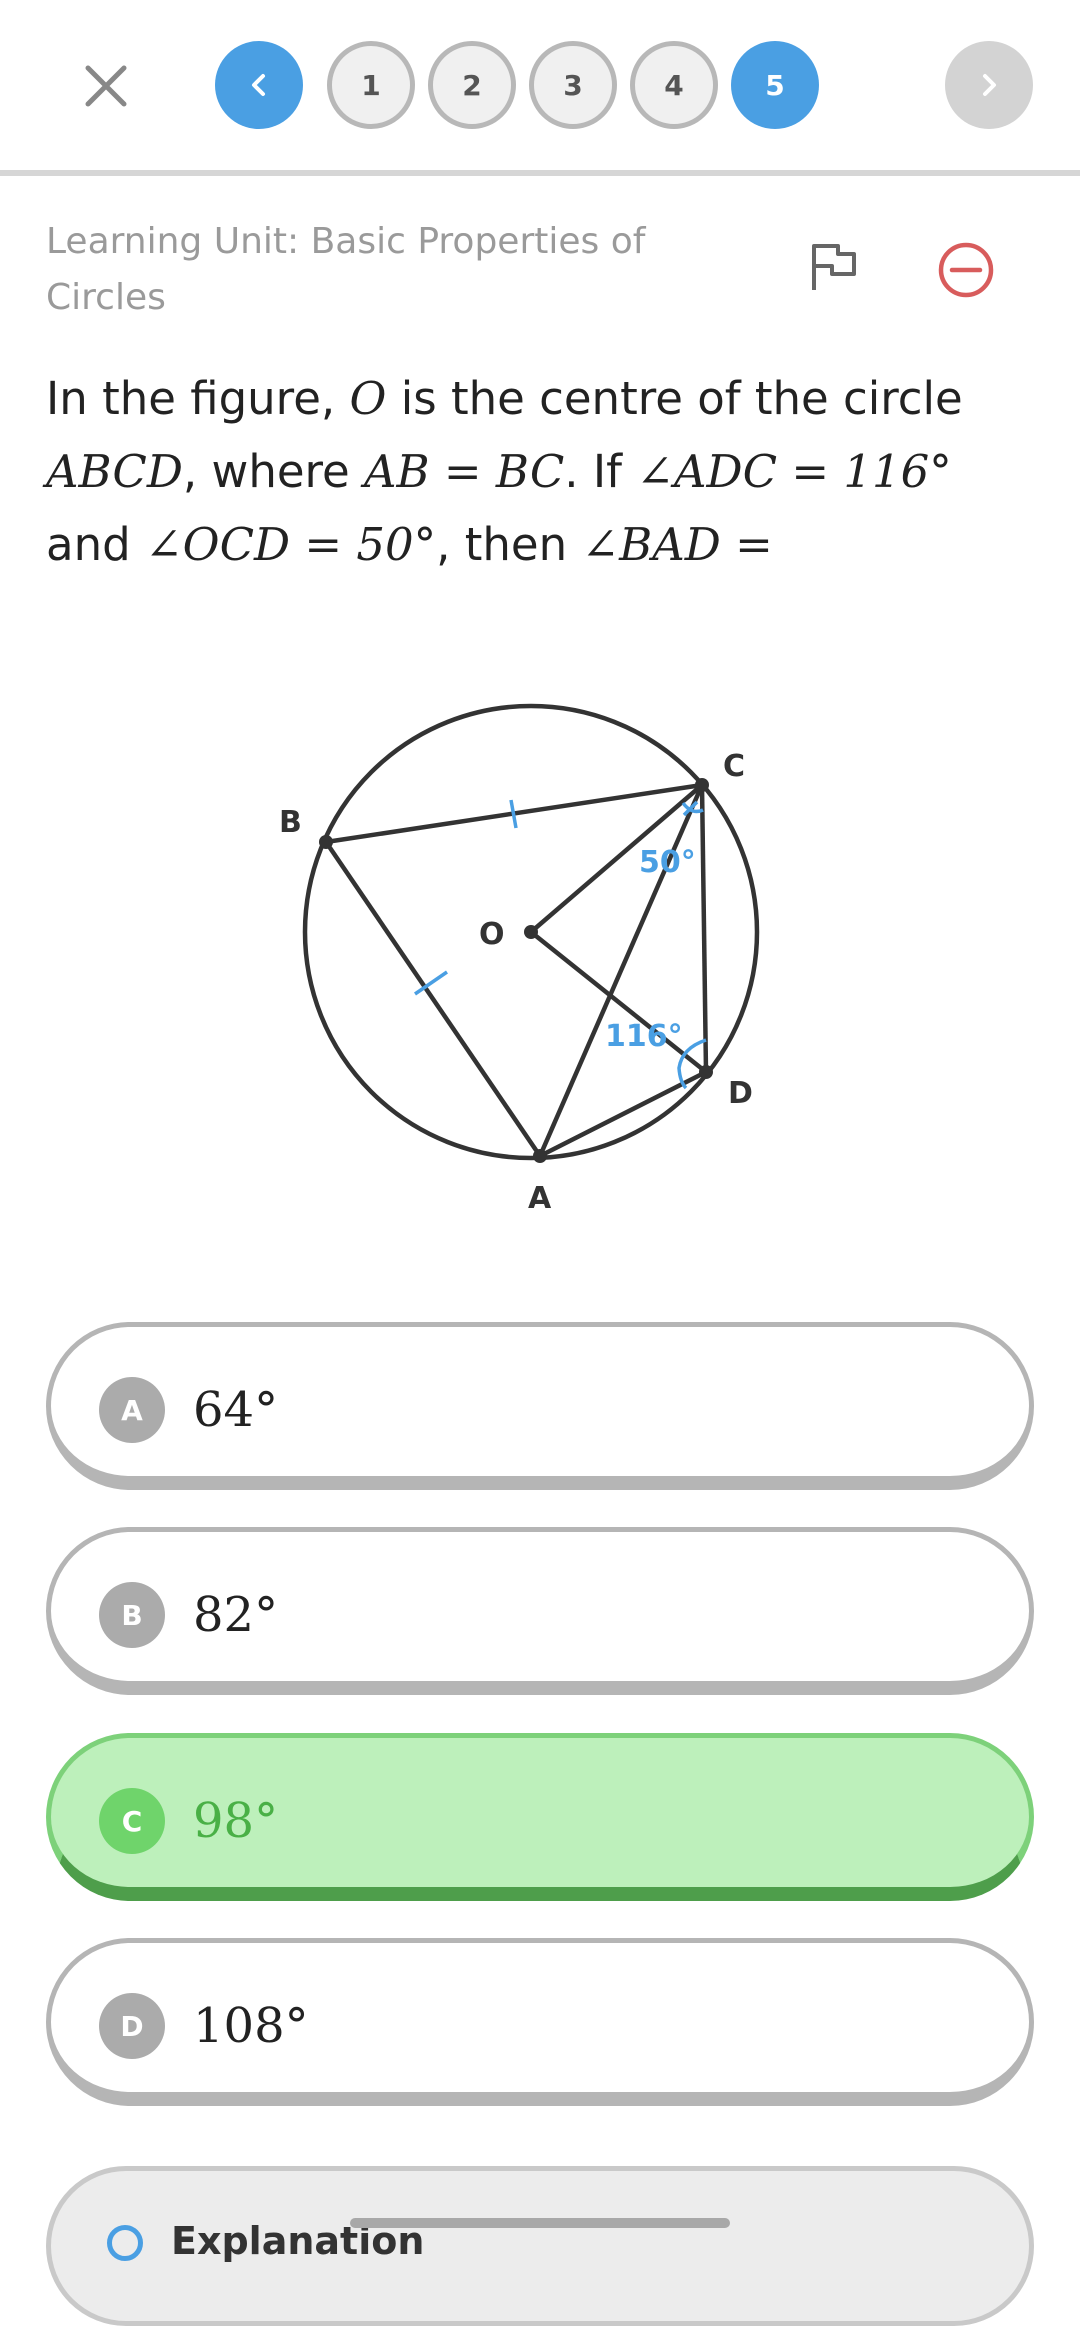  I want to click on option-d-button: D 108°, so click(540, 2022).